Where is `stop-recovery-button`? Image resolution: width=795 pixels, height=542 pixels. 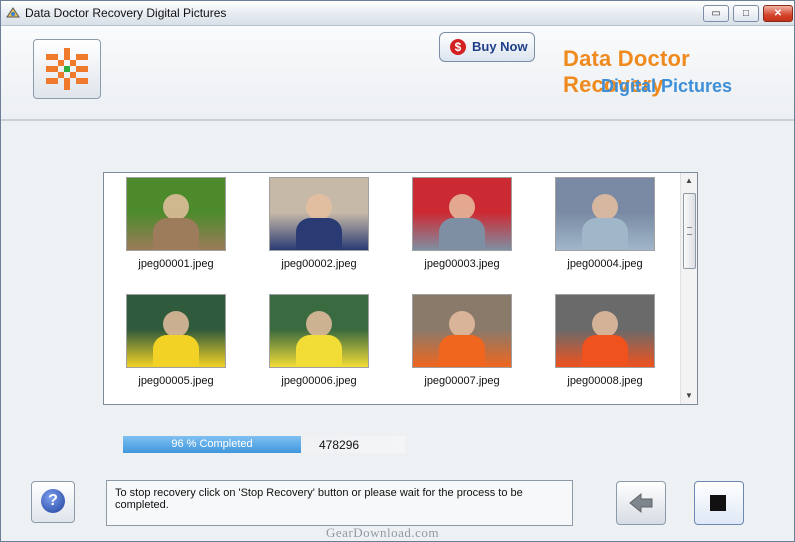 stop-recovery-button is located at coordinates (719, 503).